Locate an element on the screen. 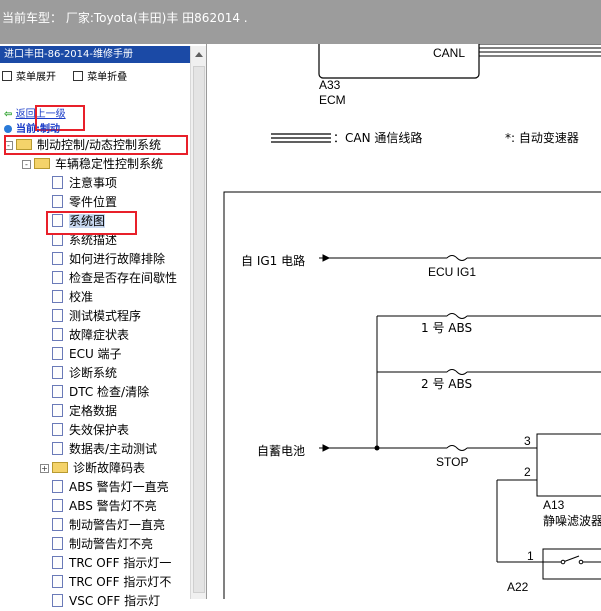 The image size is (601, 611). tree-item: TRC OFF 指示灯不 is located at coordinates (111, 582).